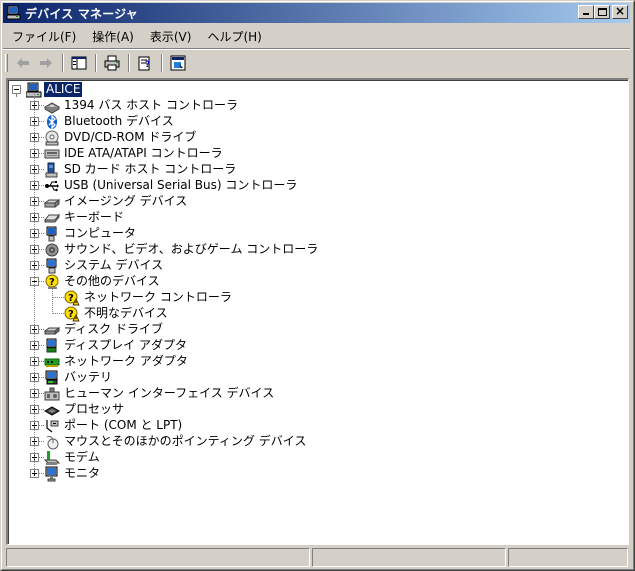 This screenshot has width=635, height=571. Describe the element at coordinates (6, 63) in the screenshot. I see `toolbar-grip` at that location.